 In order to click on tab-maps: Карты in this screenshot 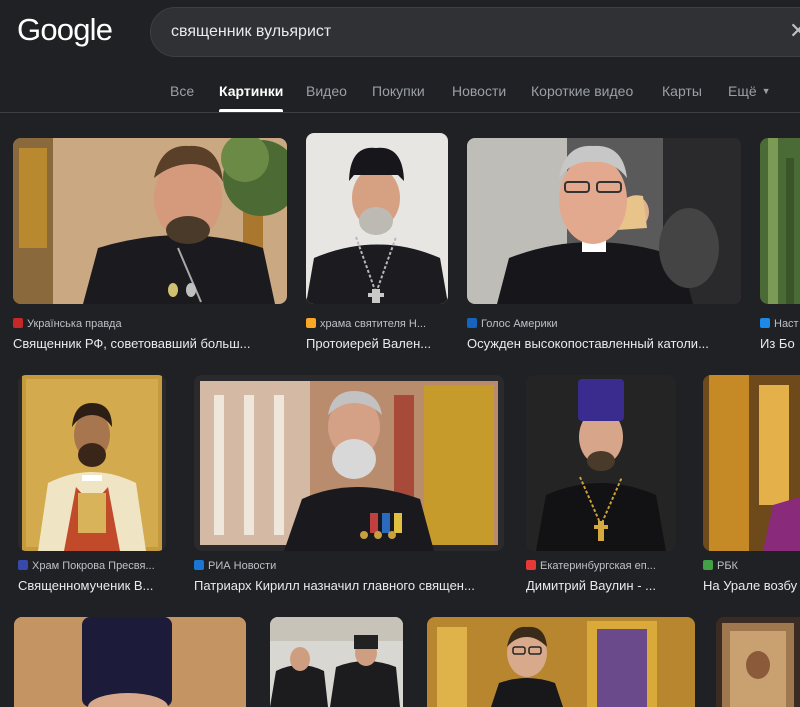, I will do `click(682, 91)`.